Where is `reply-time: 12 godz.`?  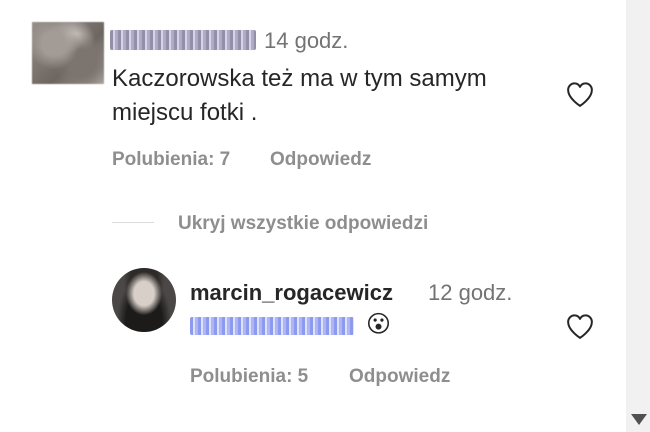
reply-time: 12 godz. is located at coordinates (470, 292).